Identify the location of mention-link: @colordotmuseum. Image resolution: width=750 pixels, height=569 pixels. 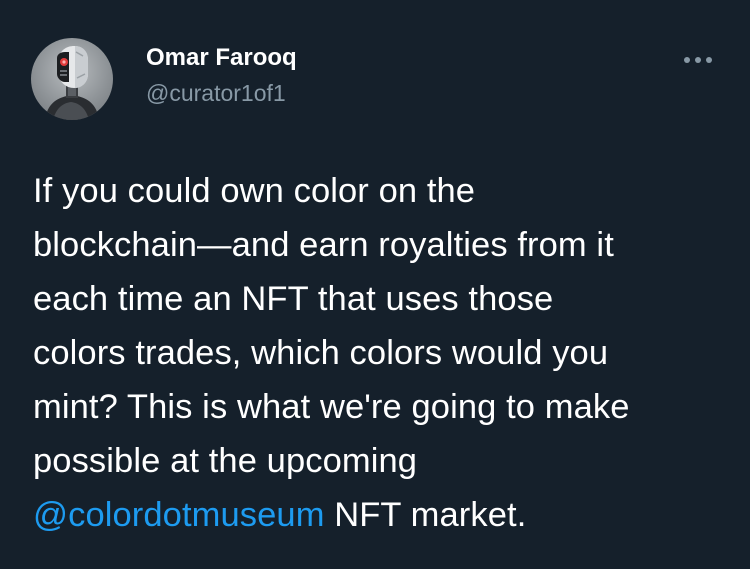
(179, 515).